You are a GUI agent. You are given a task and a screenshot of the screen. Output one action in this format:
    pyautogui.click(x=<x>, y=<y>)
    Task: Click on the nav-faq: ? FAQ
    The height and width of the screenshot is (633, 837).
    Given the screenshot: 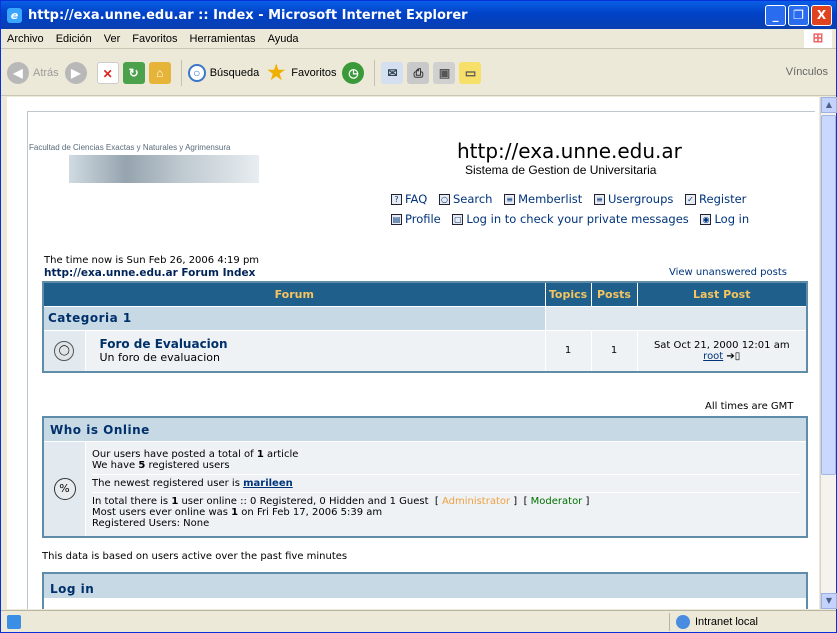 What is the action you would take?
    pyautogui.click(x=409, y=199)
    